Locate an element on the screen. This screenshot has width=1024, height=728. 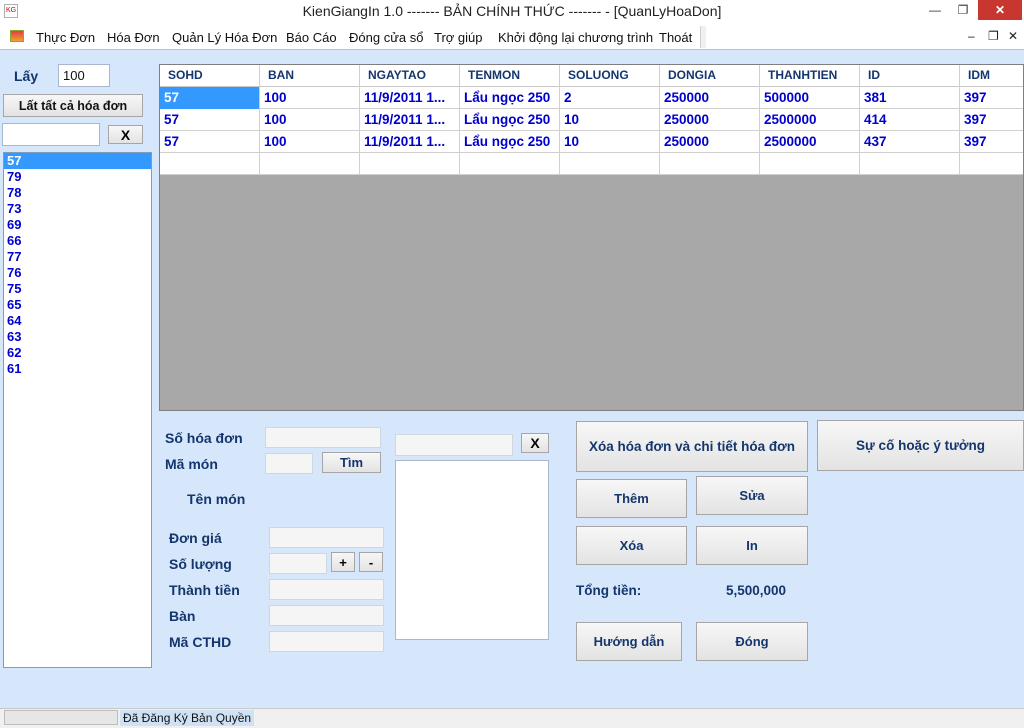
list-item: 61 is located at coordinates (77, 369).